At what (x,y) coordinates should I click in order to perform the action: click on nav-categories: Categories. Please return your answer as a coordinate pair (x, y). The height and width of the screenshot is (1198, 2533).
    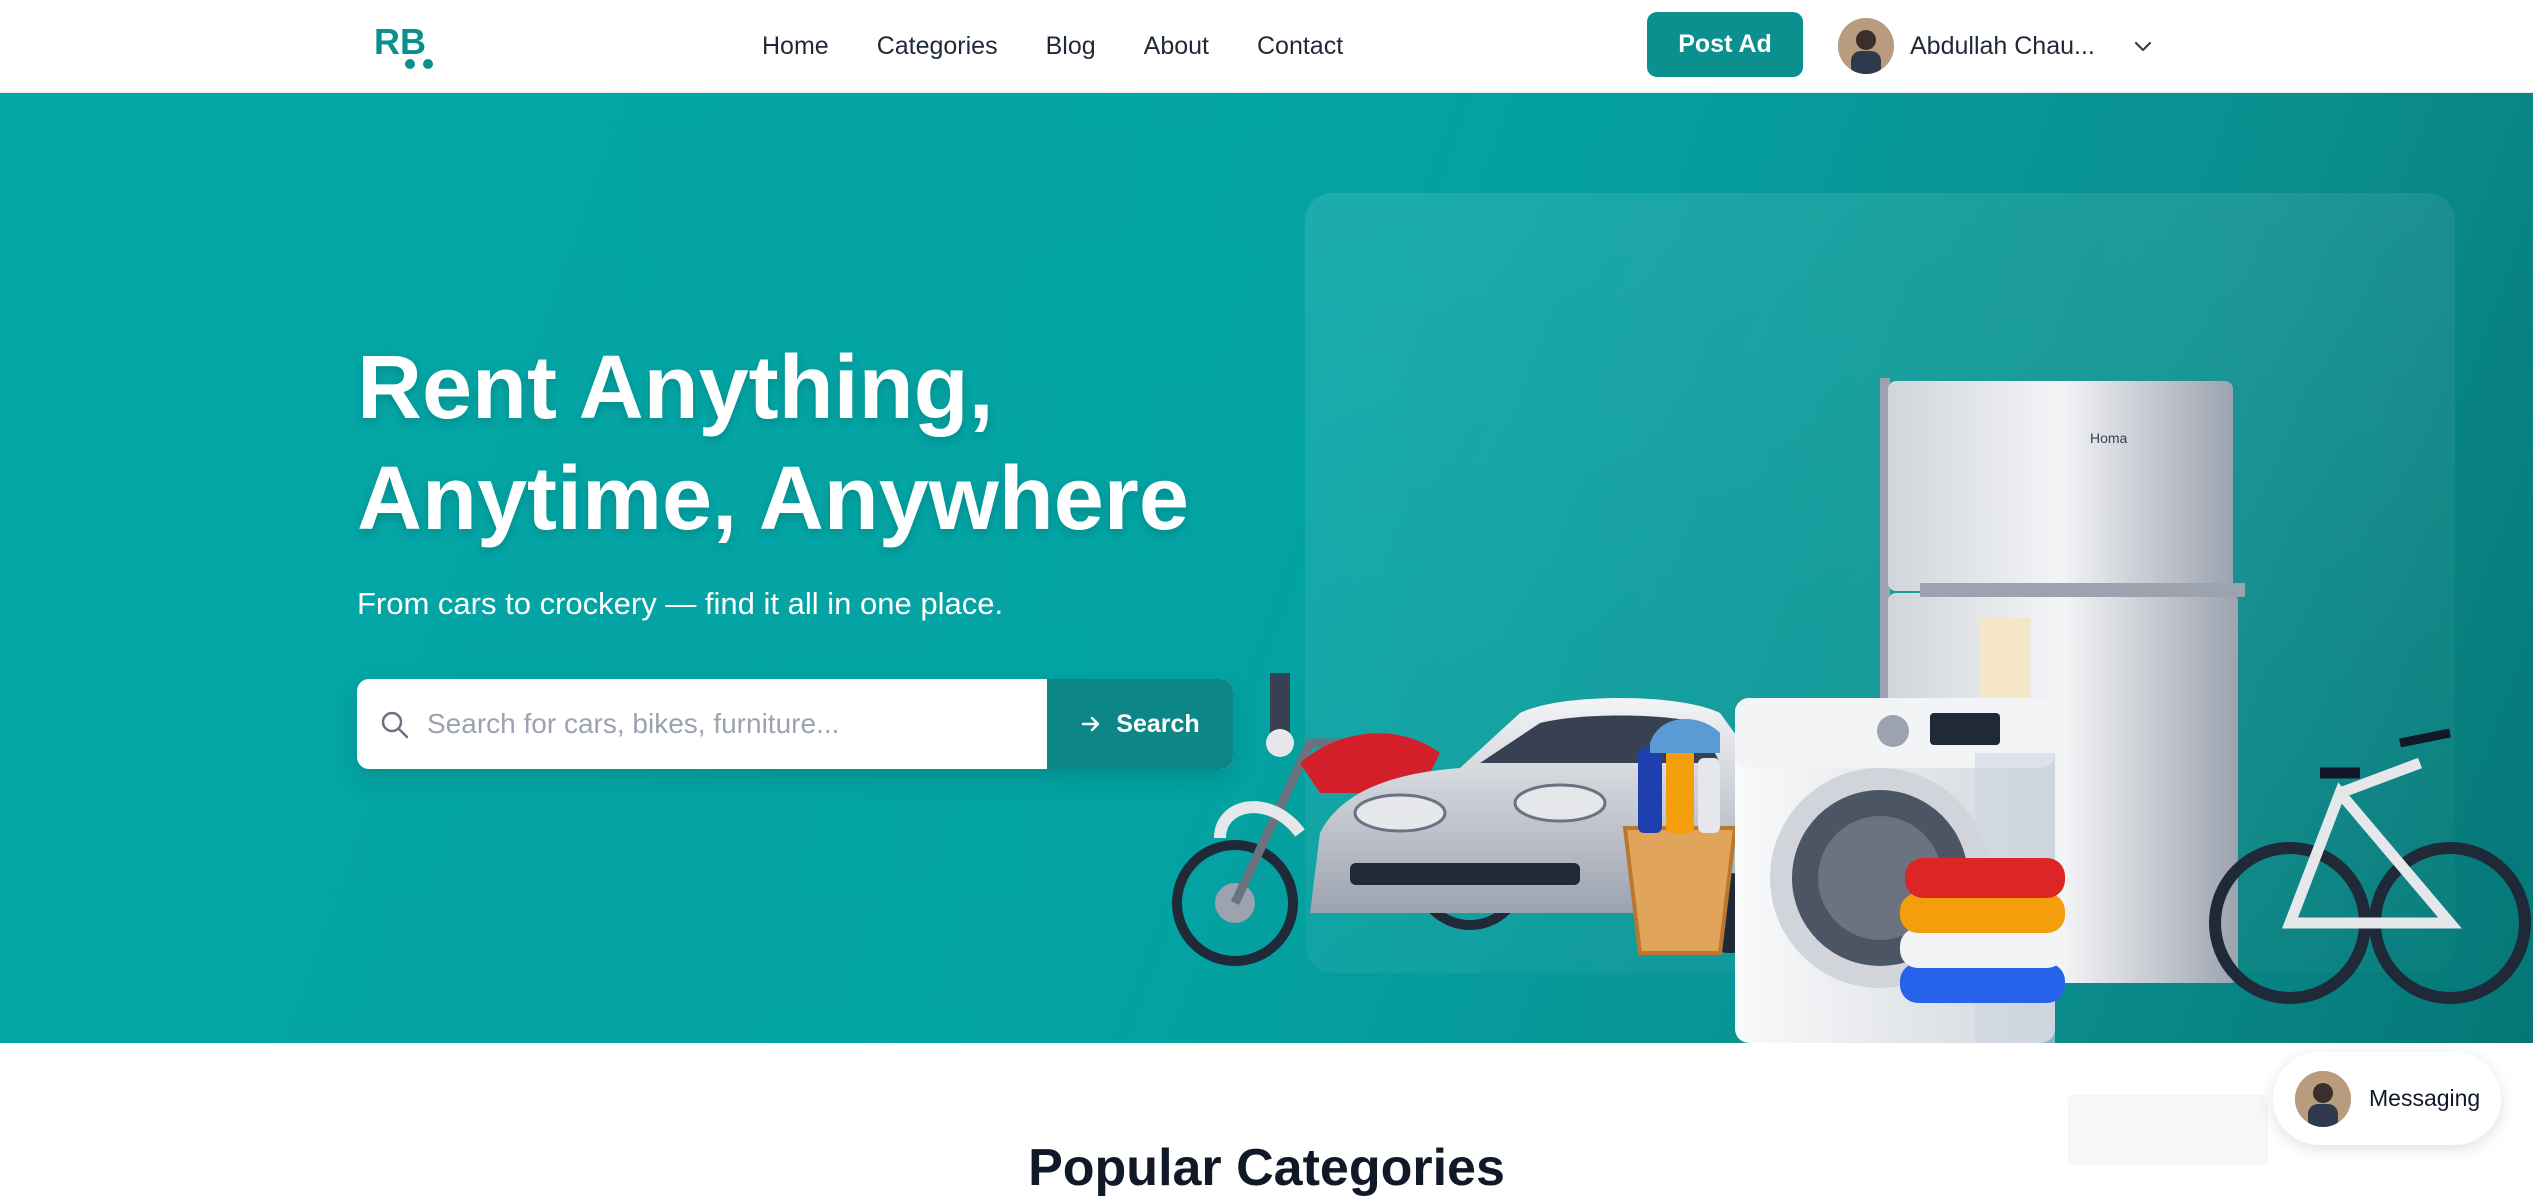
    Looking at the image, I should click on (937, 46).